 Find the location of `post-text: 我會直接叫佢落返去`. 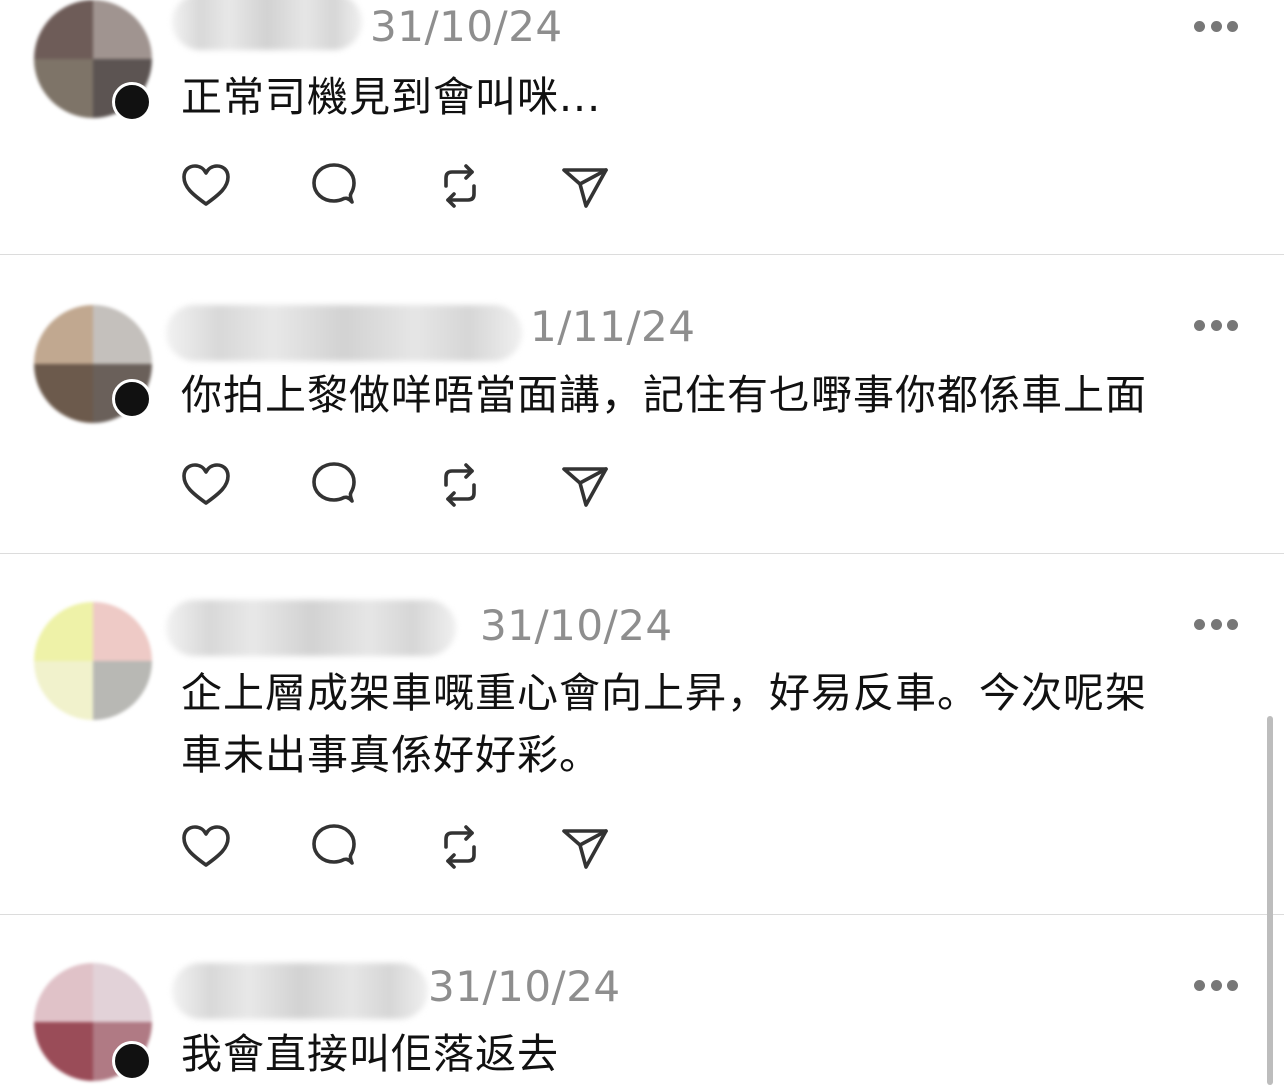

post-text: 我會直接叫佢落返去 is located at coordinates (370, 1054).